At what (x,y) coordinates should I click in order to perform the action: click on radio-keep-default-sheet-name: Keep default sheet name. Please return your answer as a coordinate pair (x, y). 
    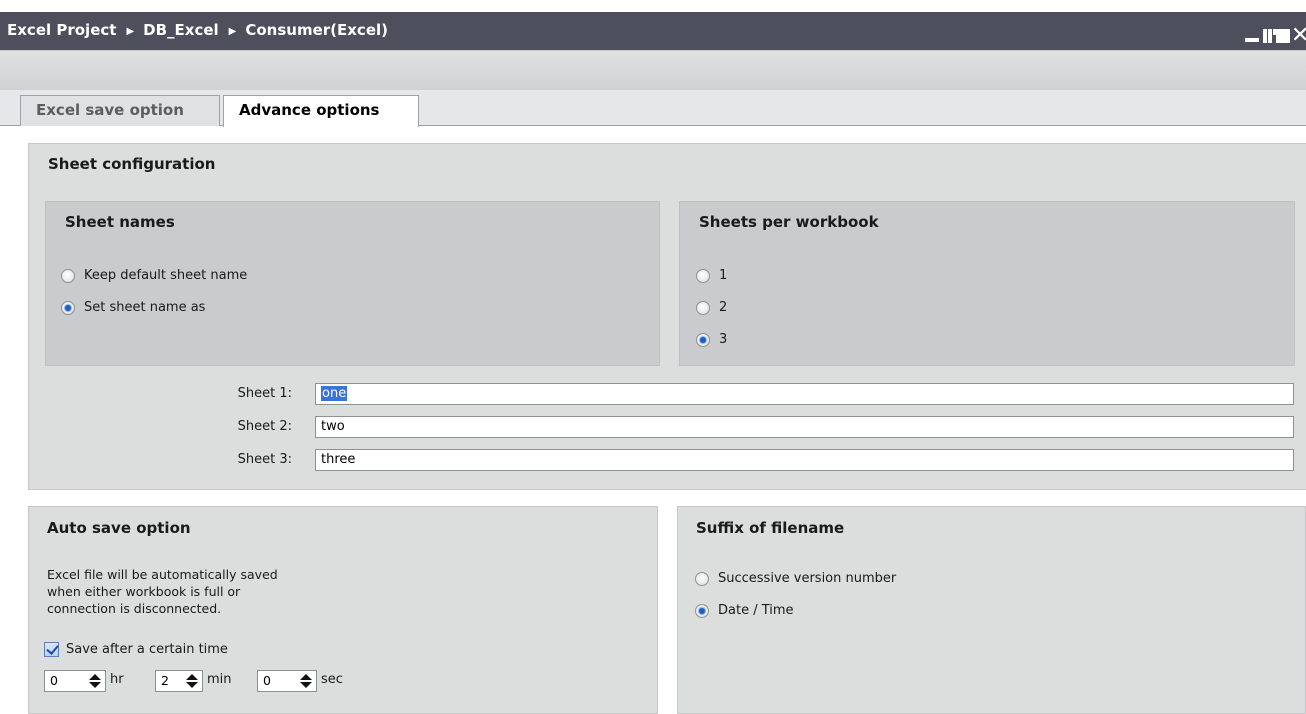
    Looking at the image, I should click on (154, 275).